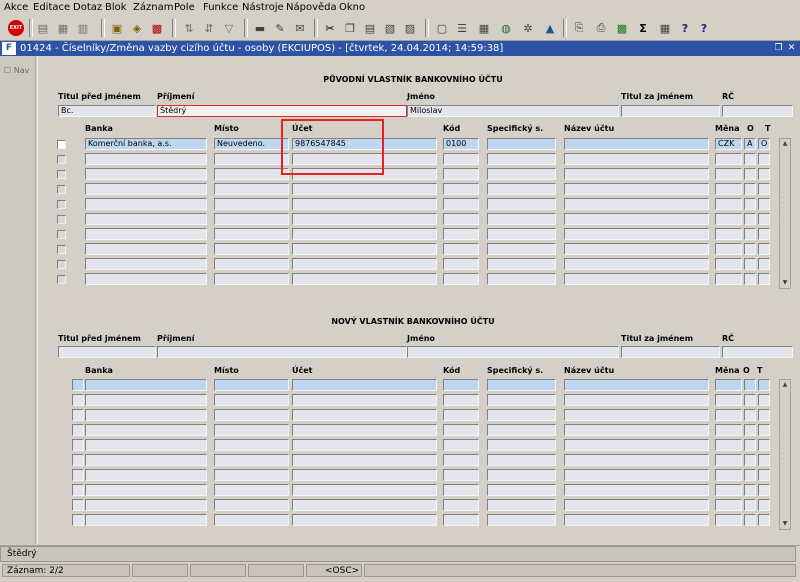 This screenshot has width=800, height=582. What do you see at coordinates (579, 28) in the screenshot?
I see `export-icon: ⎘` at bounding box center [579, 28].